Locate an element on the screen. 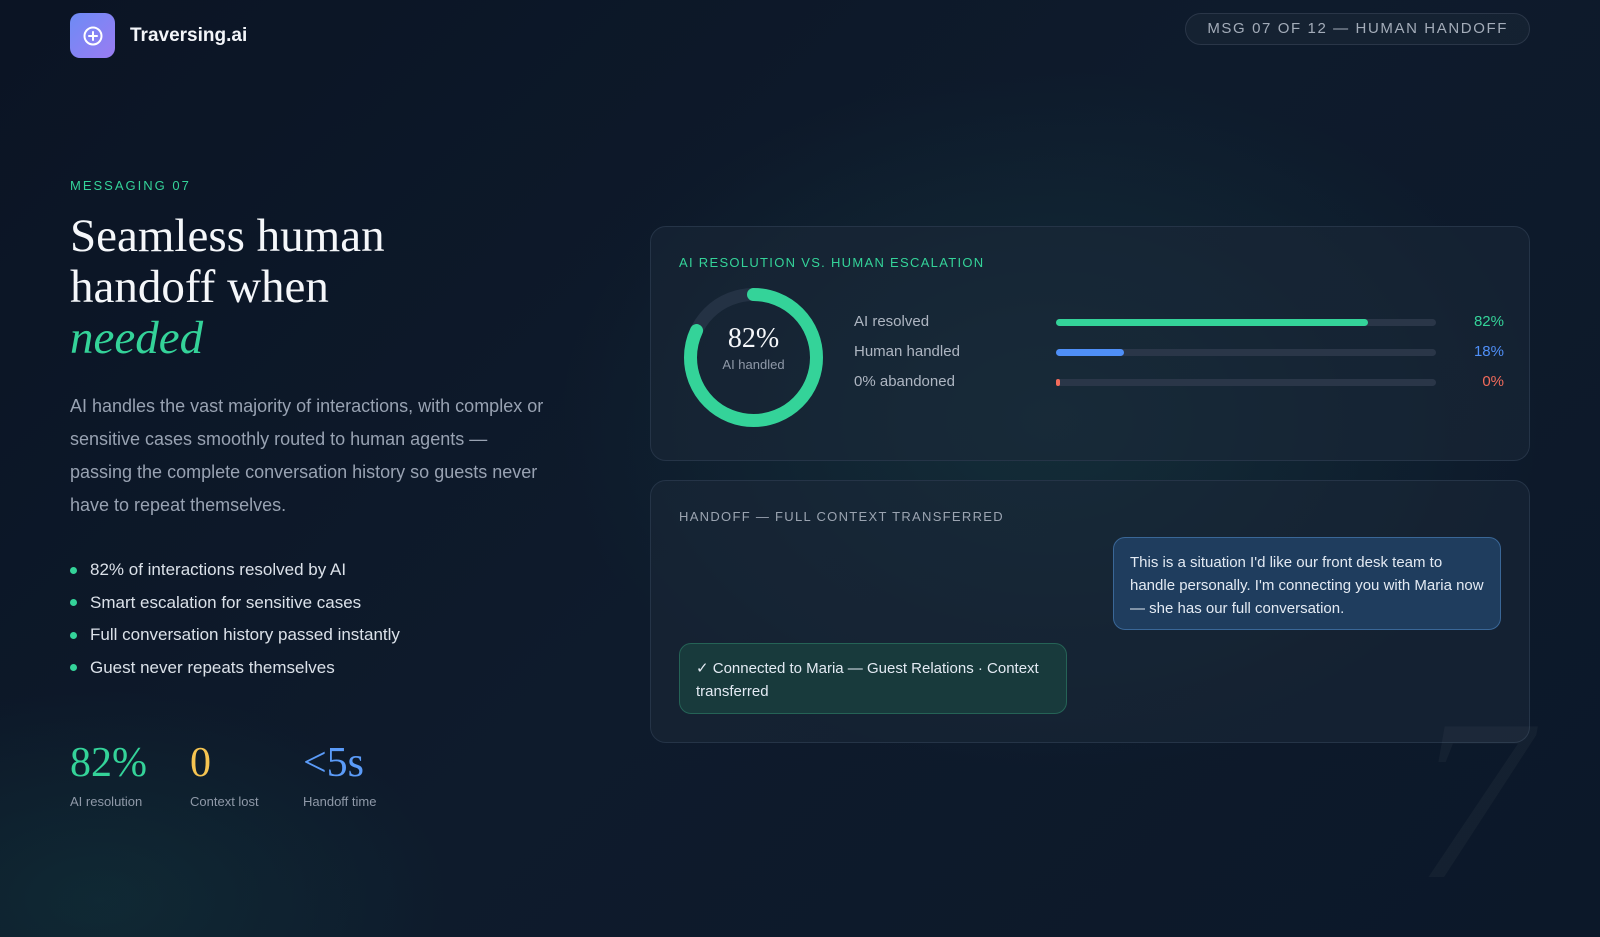  stat-label: Handoff time is located at coordinates (340, 801).